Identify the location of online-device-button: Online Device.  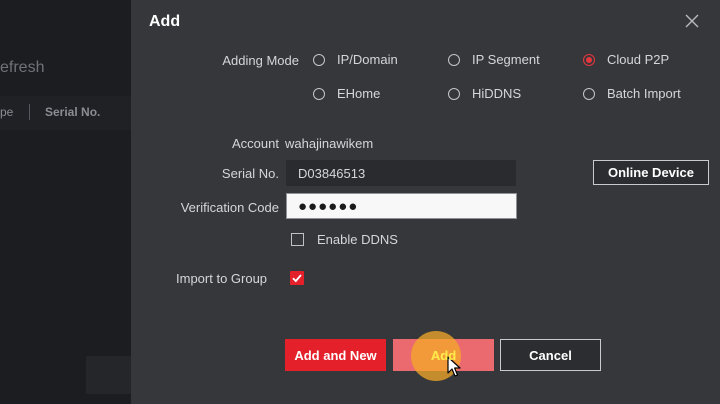
(651, 172).